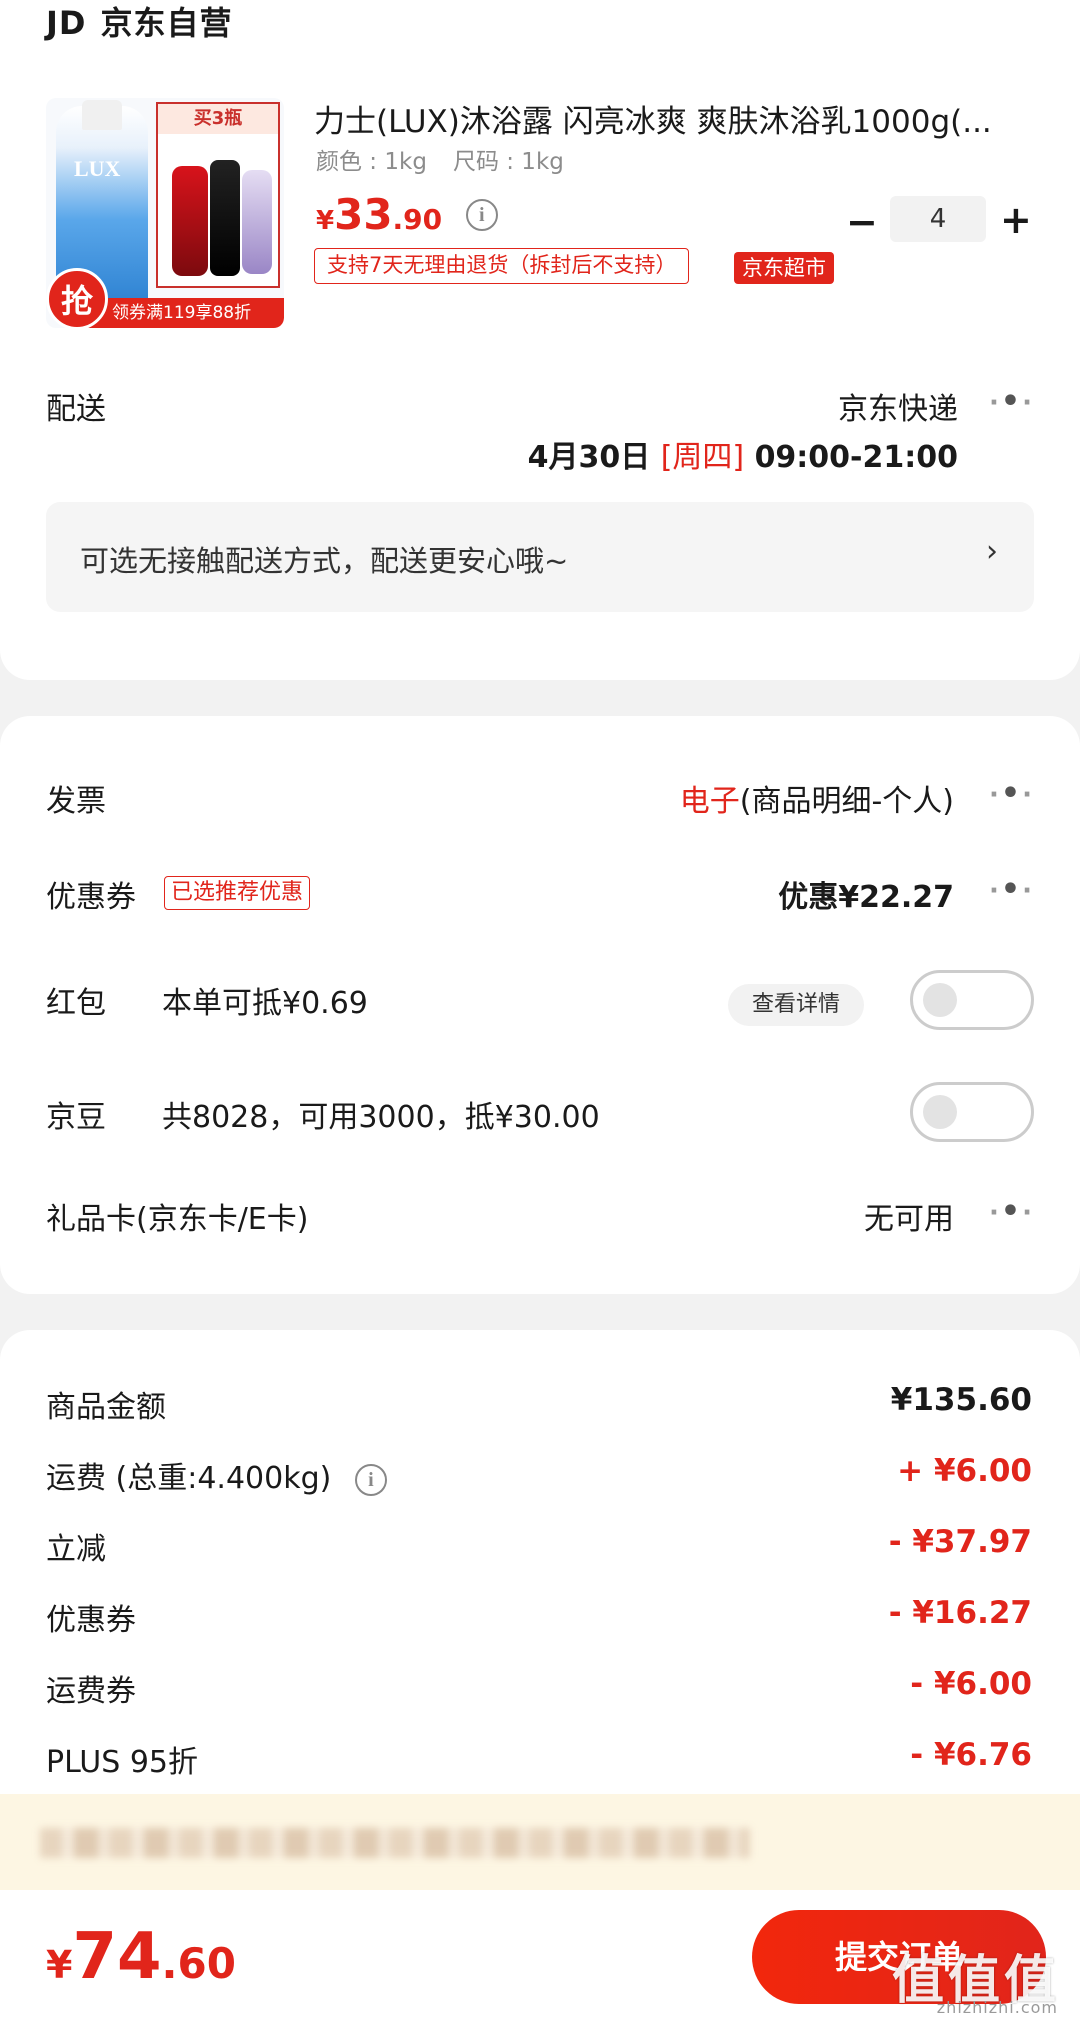 This screenshot has width=1080, height=2022. Describe the element at coordinates (1016, 220) in the screenshot. I see `quantity-plus-button: +` at that location.